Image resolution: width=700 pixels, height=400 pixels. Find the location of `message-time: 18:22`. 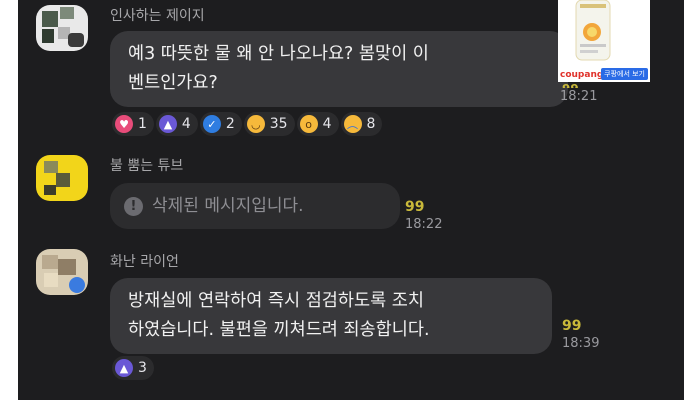

message-time: 18:22 is located at coordinates (424, 224).